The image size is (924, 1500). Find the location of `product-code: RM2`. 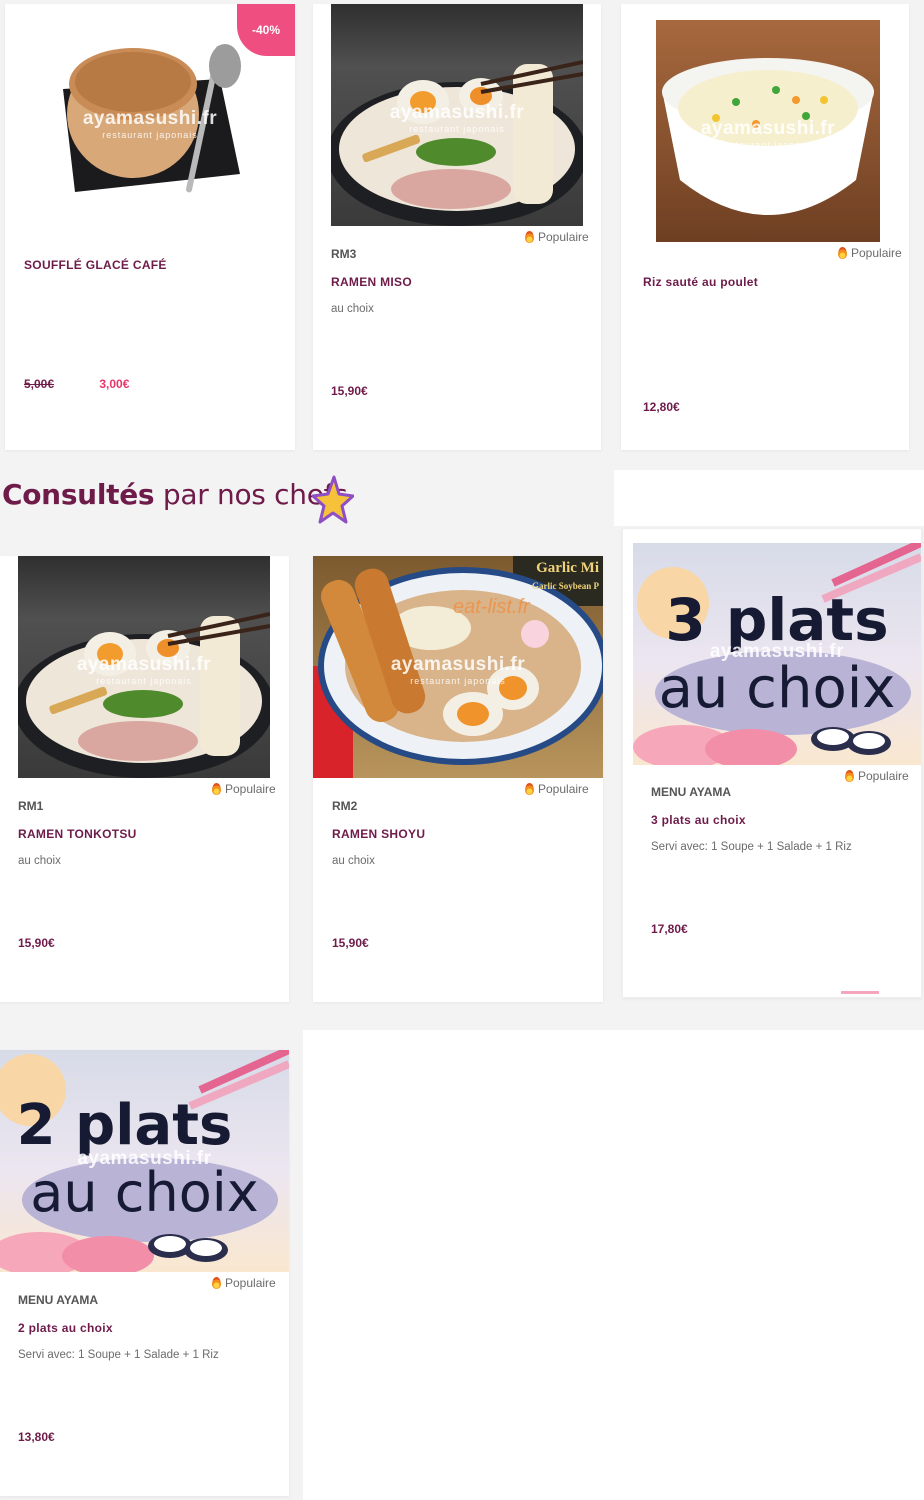

product-code: RM2 is located at coordinates (345, 806).